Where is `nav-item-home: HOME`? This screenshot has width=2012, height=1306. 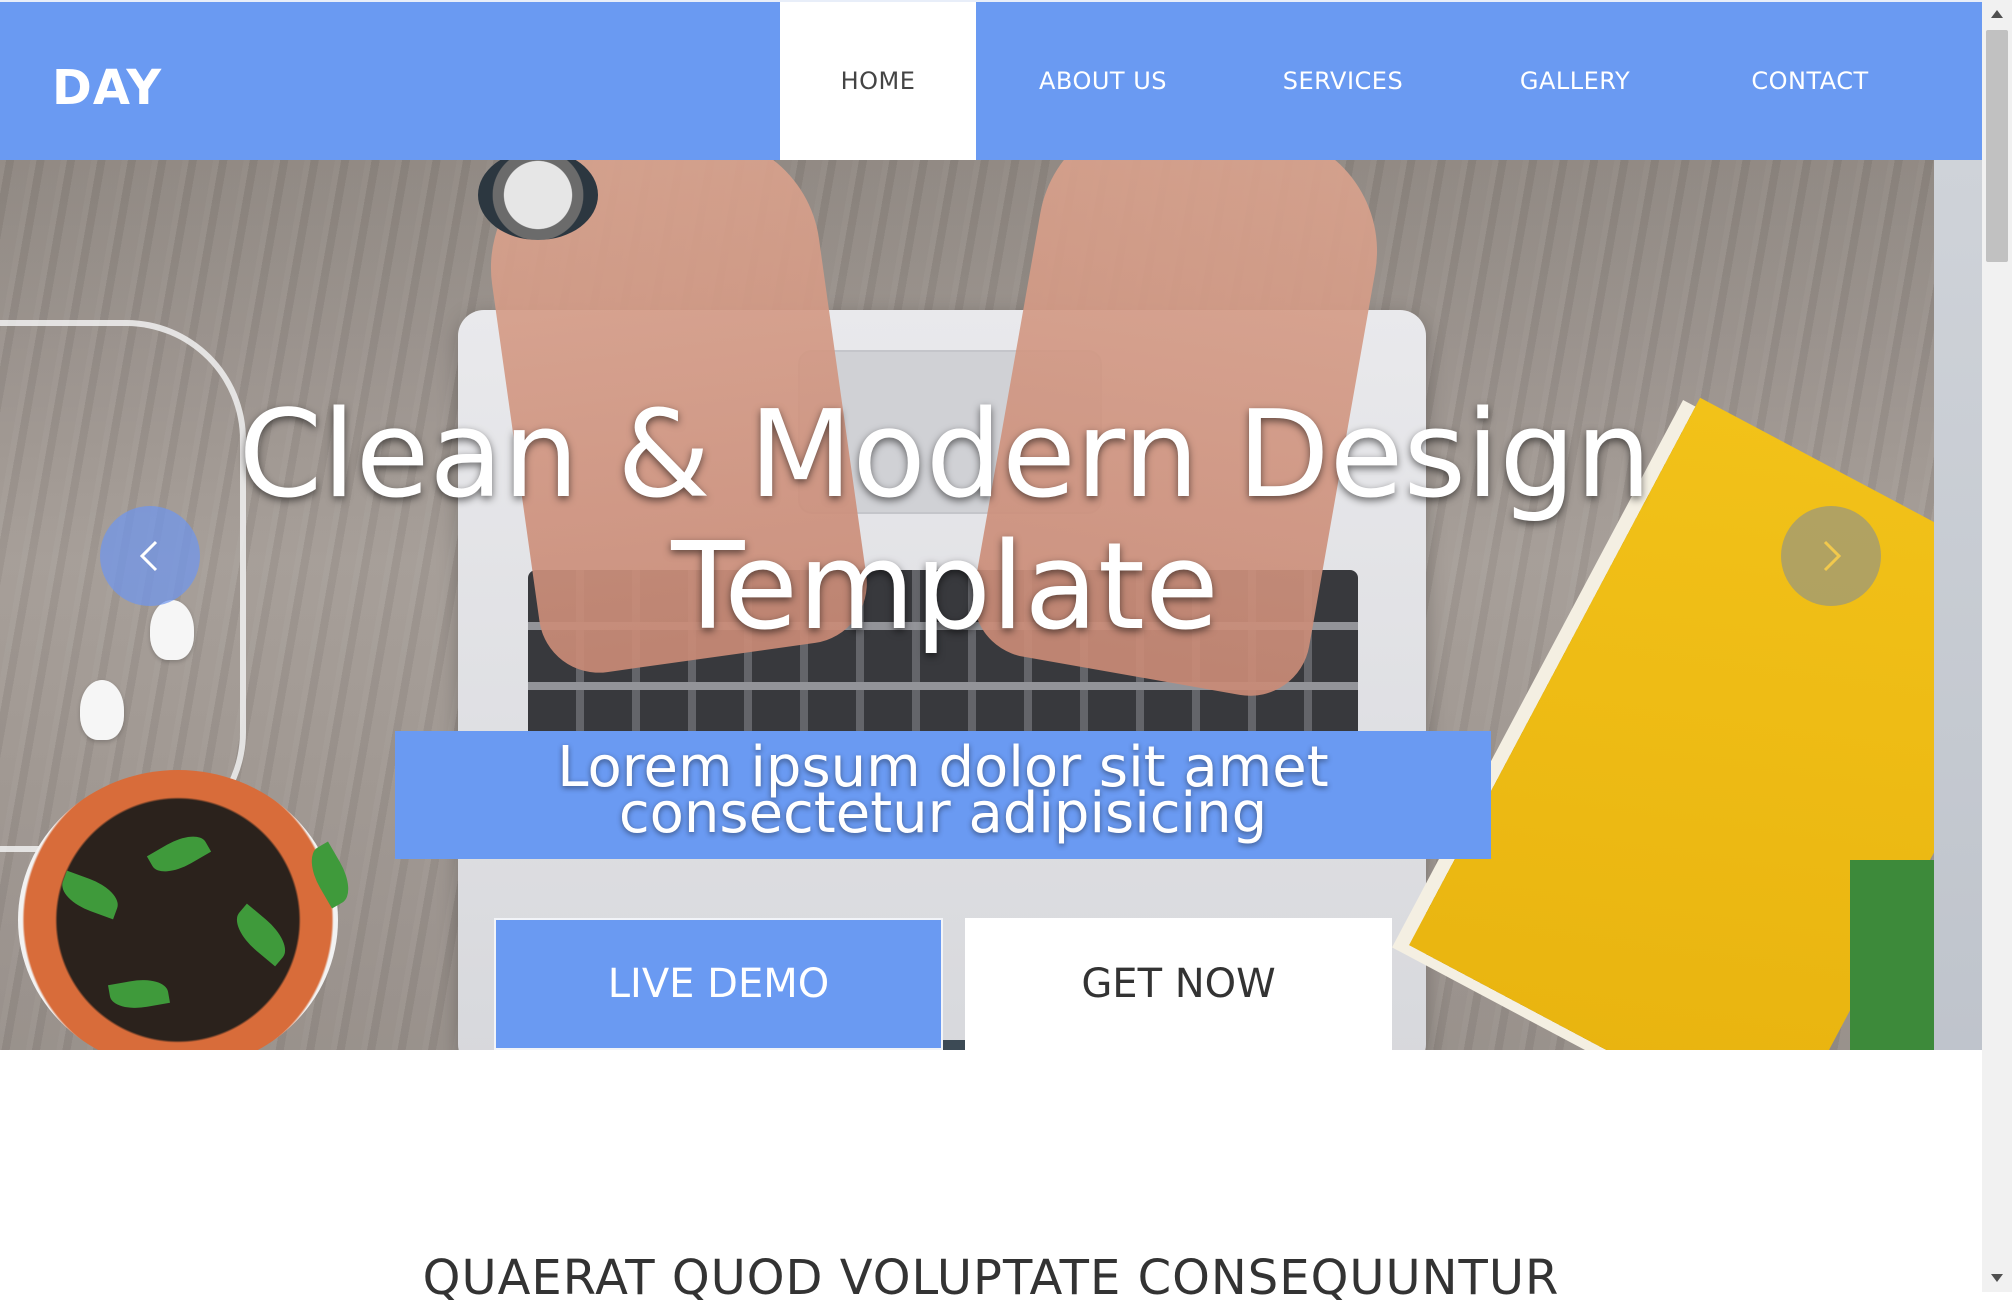 nav-item-home: HOME is located at coordinates (878, 81).